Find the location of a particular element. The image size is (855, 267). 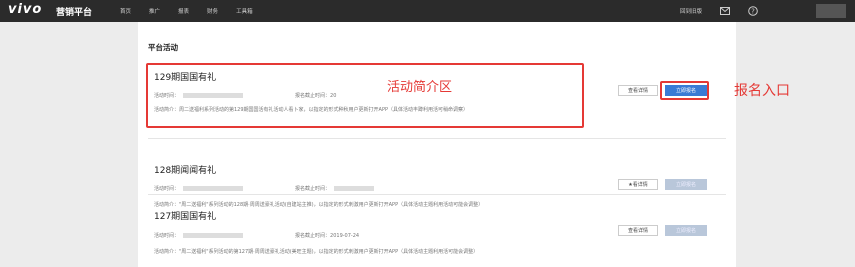

user-avatar is located at coordinates (831, 11).